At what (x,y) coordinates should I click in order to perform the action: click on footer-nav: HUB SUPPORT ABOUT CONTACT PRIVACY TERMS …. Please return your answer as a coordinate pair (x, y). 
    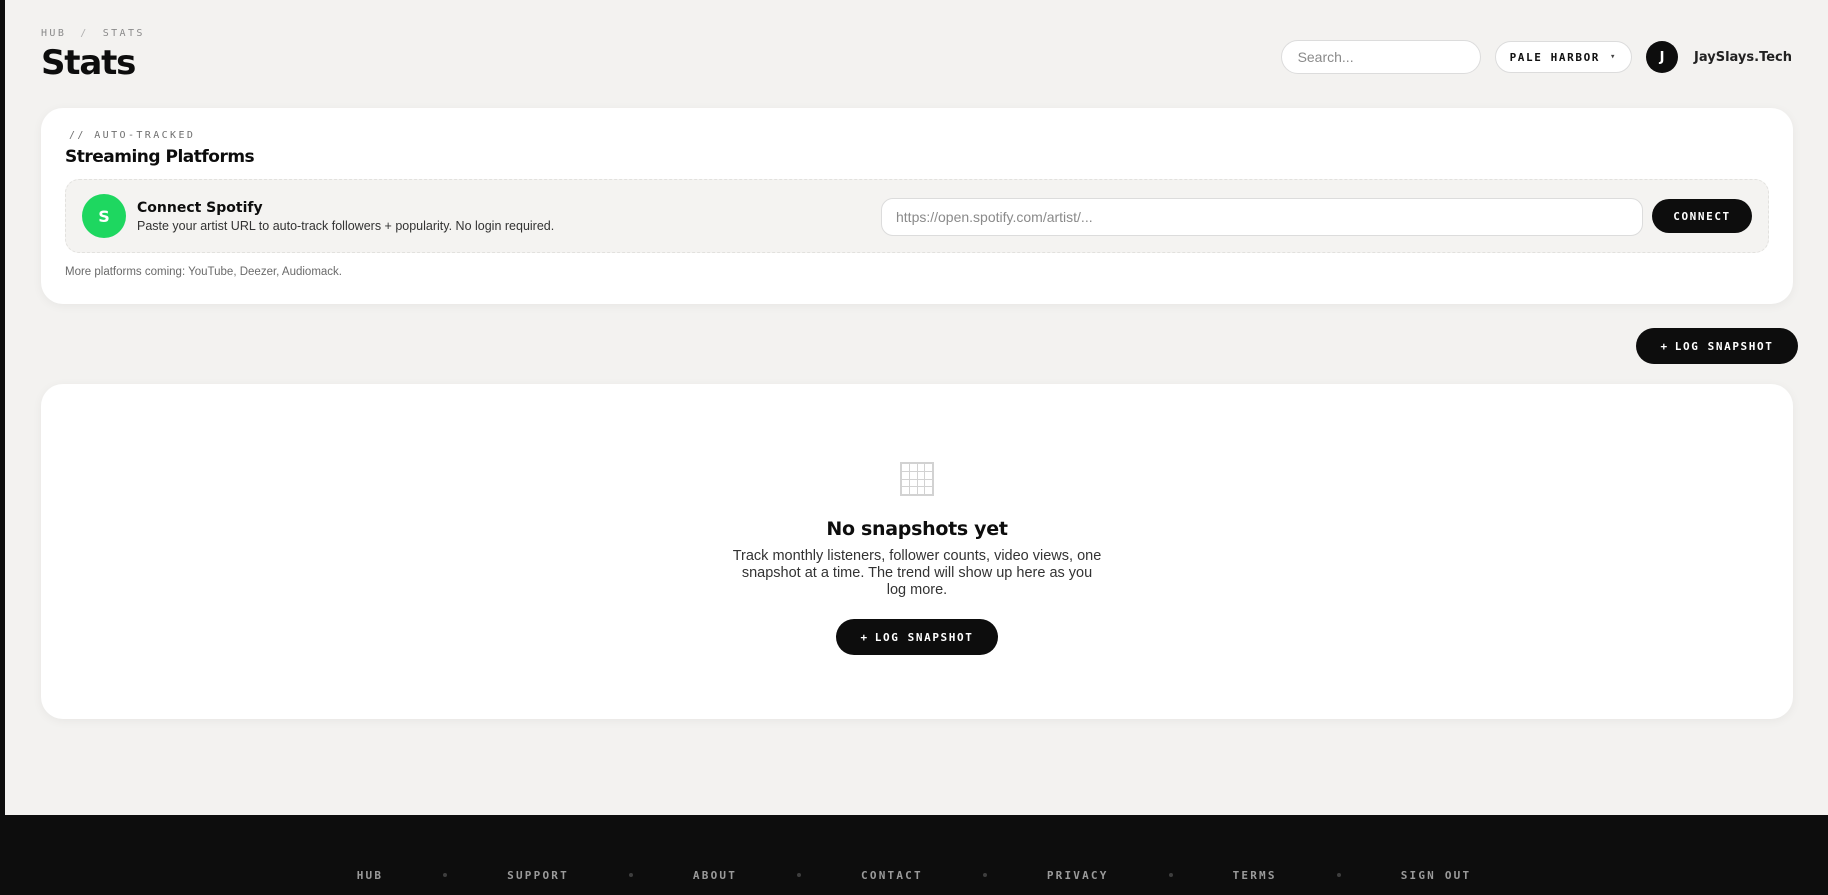
    Looking at the image, I should click on (914, 875).